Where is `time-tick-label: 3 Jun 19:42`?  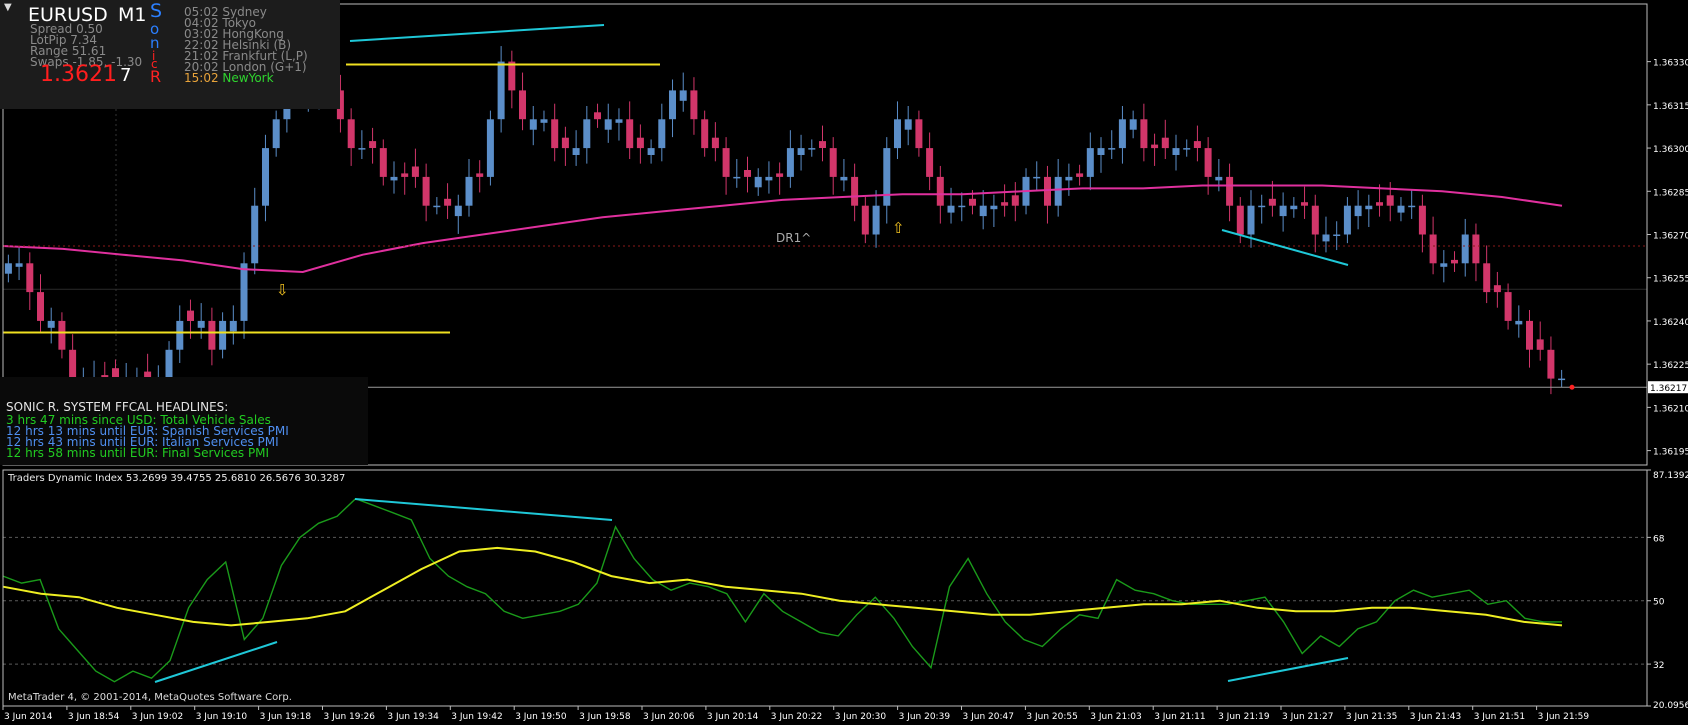
time-tick-label: 3 Jun 19:42 is located at coordinates (476, 717).